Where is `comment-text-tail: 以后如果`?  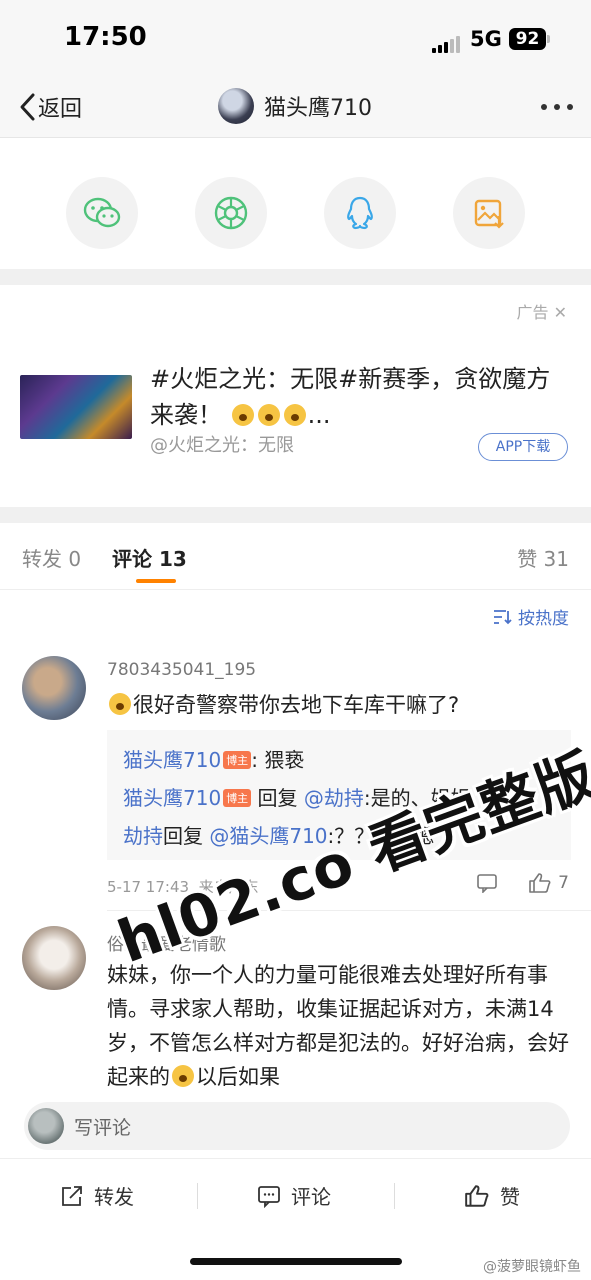
comment-text-tail: 以后如果 is located at coordinates (238, 1077).